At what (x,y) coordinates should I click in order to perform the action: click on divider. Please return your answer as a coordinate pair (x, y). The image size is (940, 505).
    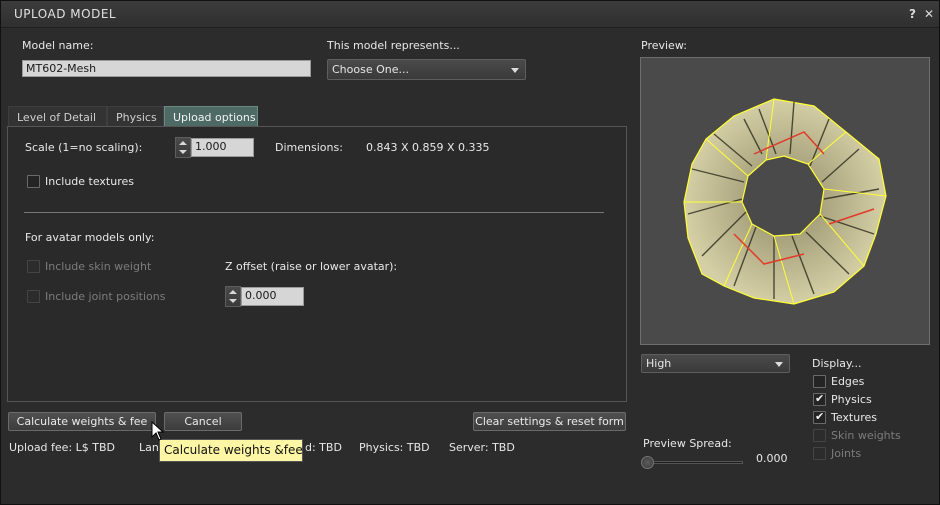
    Looking at the image, I should click on (314, 212).